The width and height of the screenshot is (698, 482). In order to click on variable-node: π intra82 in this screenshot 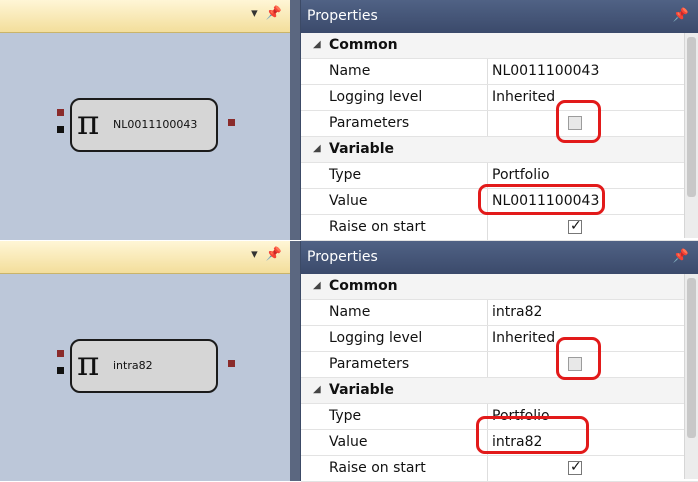, I will do `click(144, 366)`.